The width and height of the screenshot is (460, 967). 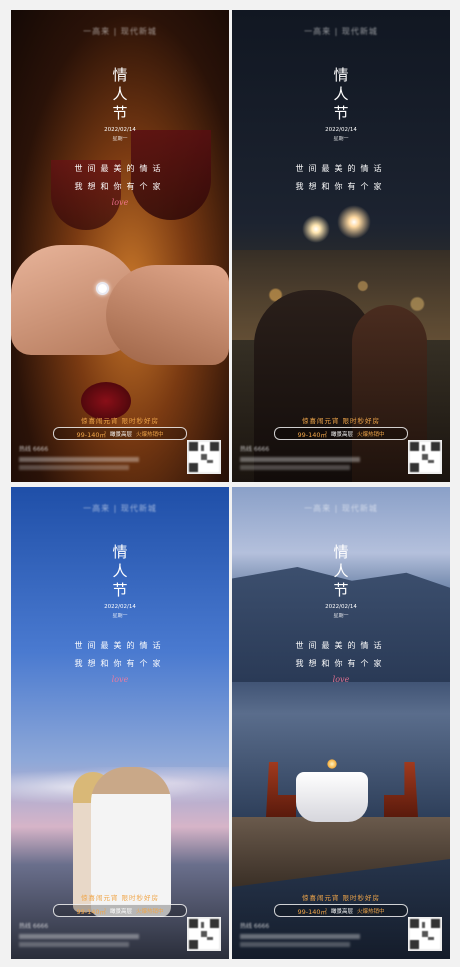 I want to click on dinner-table-shape, so click(x=332, y=797).